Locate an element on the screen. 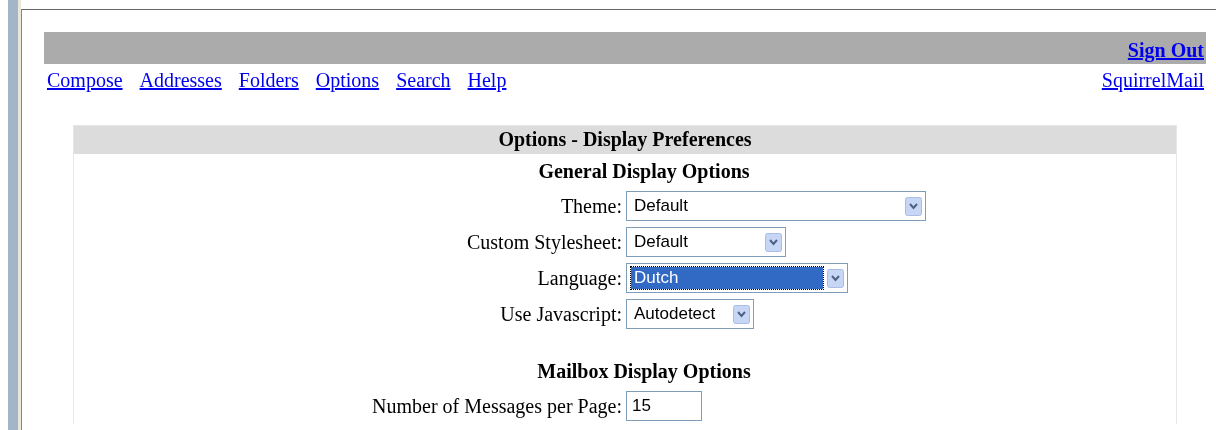  panel-title: Options - Display Preferences is located at coordinates (625, 140).